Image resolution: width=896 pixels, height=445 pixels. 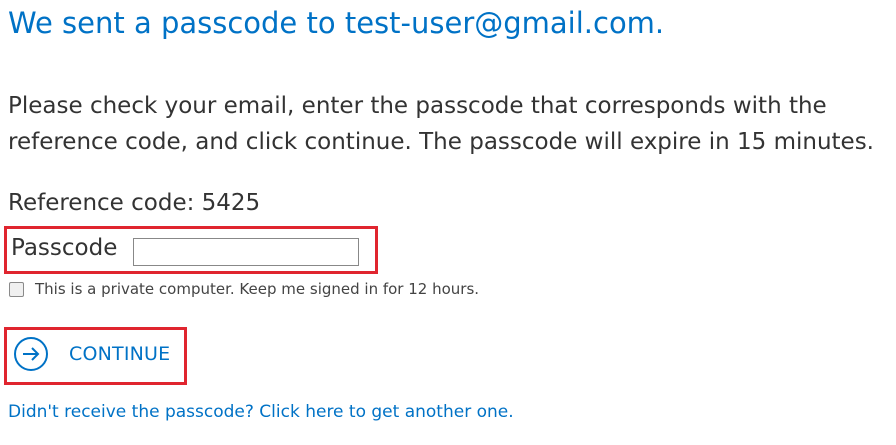 I want to click on continue-label: CONTINUE, so click(x=120, y=354).